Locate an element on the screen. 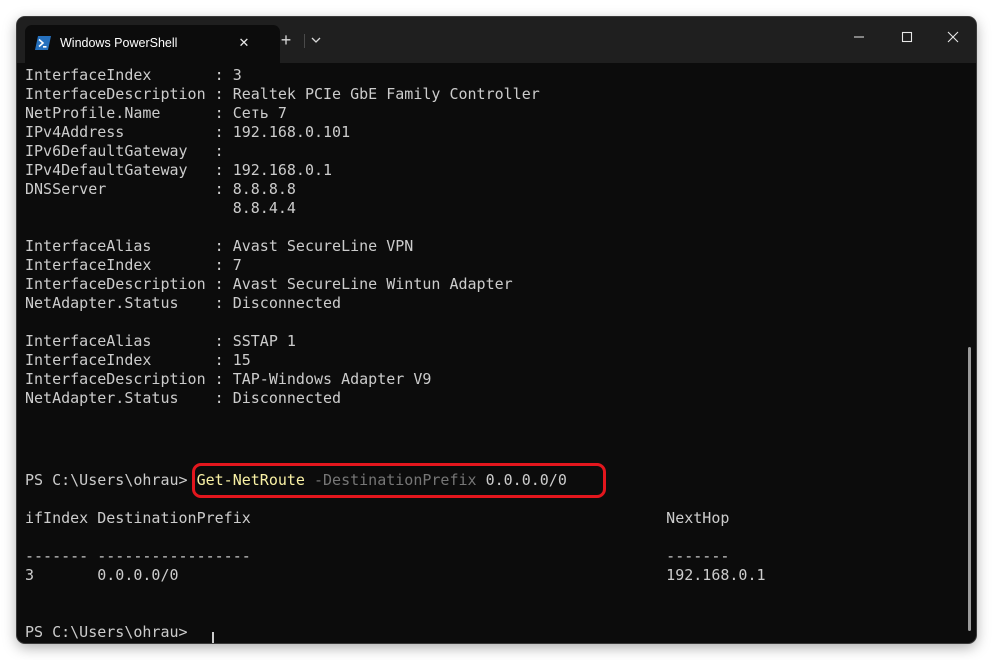  output-line: DNSServer : 8.8.8.8 is located at coordinates (160, 189).